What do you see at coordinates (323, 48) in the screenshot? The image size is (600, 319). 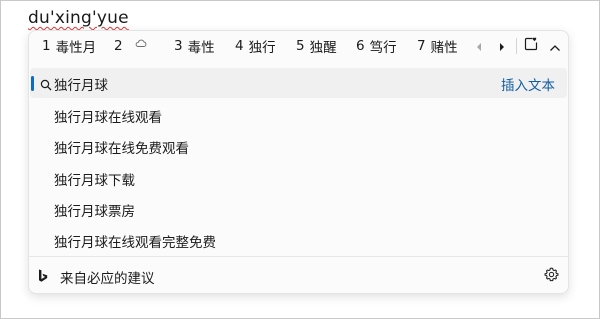 I see `candidate-text: 独醒` at bounding box center [323, 48].